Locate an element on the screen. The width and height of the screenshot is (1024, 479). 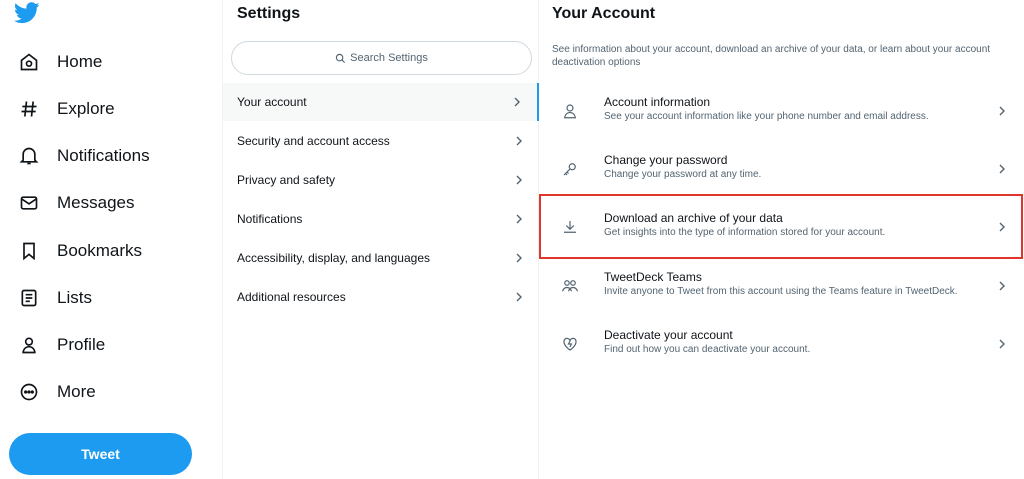
tweet-button: Tweet is located at coordinates (100, 454).